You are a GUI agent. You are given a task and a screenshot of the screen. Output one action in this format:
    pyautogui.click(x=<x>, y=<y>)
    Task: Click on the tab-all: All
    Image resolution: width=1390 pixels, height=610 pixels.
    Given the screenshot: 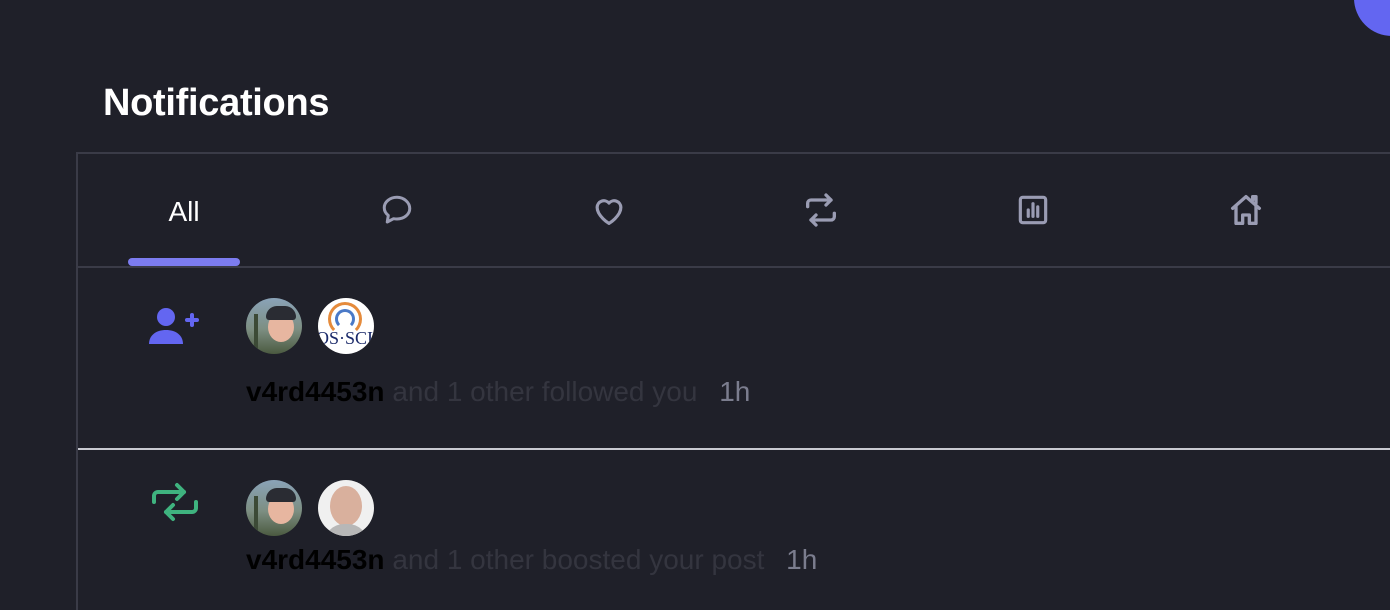 What is the action you would take?
    pyautogui.click(x=184, y=210)
    